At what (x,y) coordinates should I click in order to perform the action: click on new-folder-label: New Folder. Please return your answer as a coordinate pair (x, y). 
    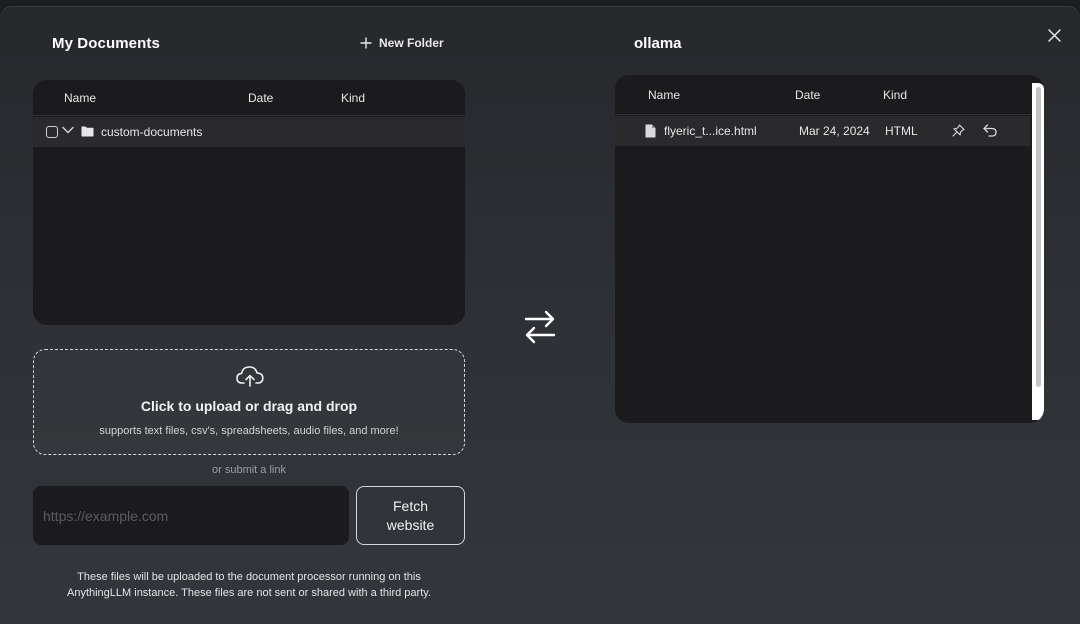
    Looking at the image, I should click on (411, 43).